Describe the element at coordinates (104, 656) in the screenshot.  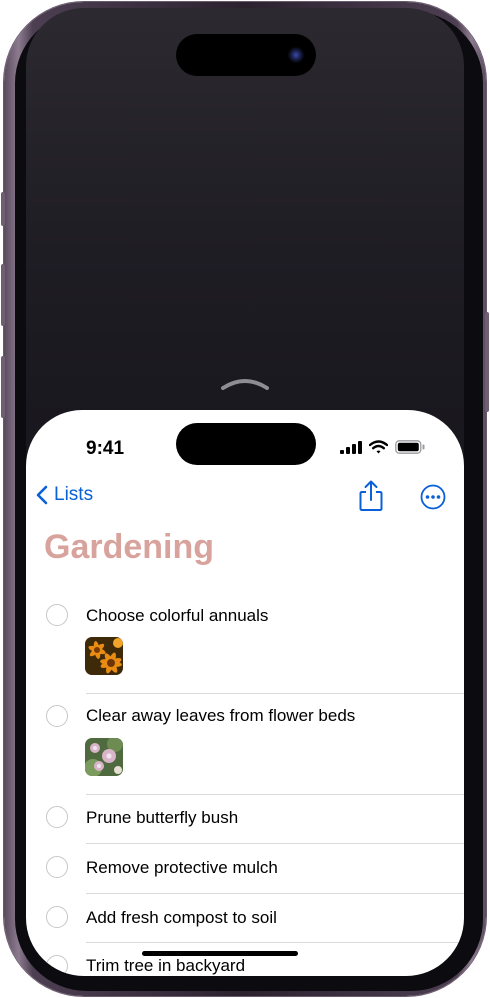
I see `orange-flowers-image` at that location.